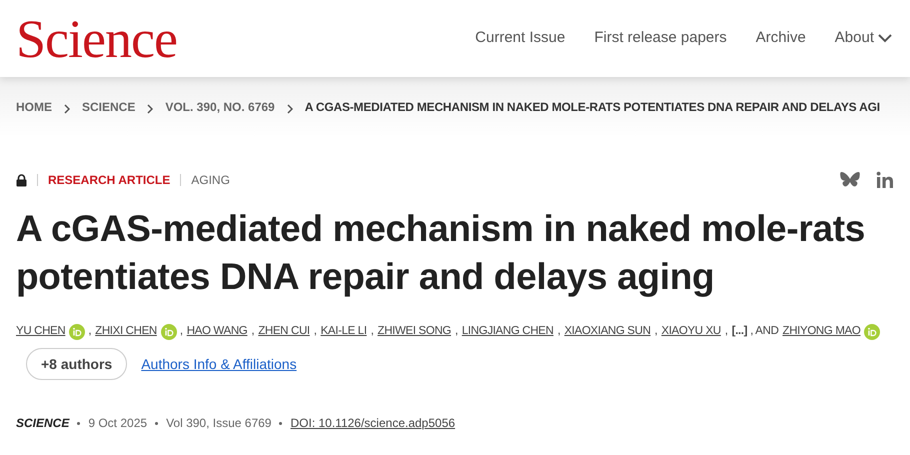  Describe the element at coordinates (850, 180) in the screenshot. I see `butterfly-icon` at that location.